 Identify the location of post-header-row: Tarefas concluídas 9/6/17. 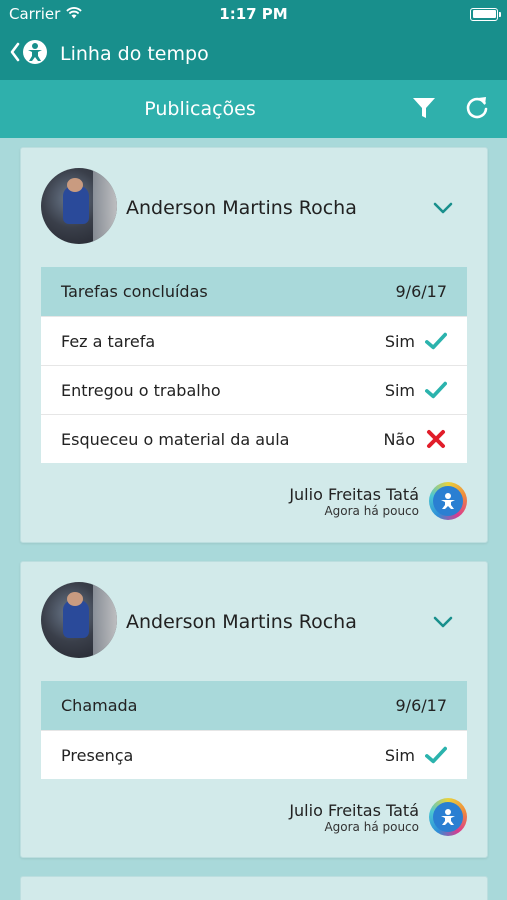
(254, 291).